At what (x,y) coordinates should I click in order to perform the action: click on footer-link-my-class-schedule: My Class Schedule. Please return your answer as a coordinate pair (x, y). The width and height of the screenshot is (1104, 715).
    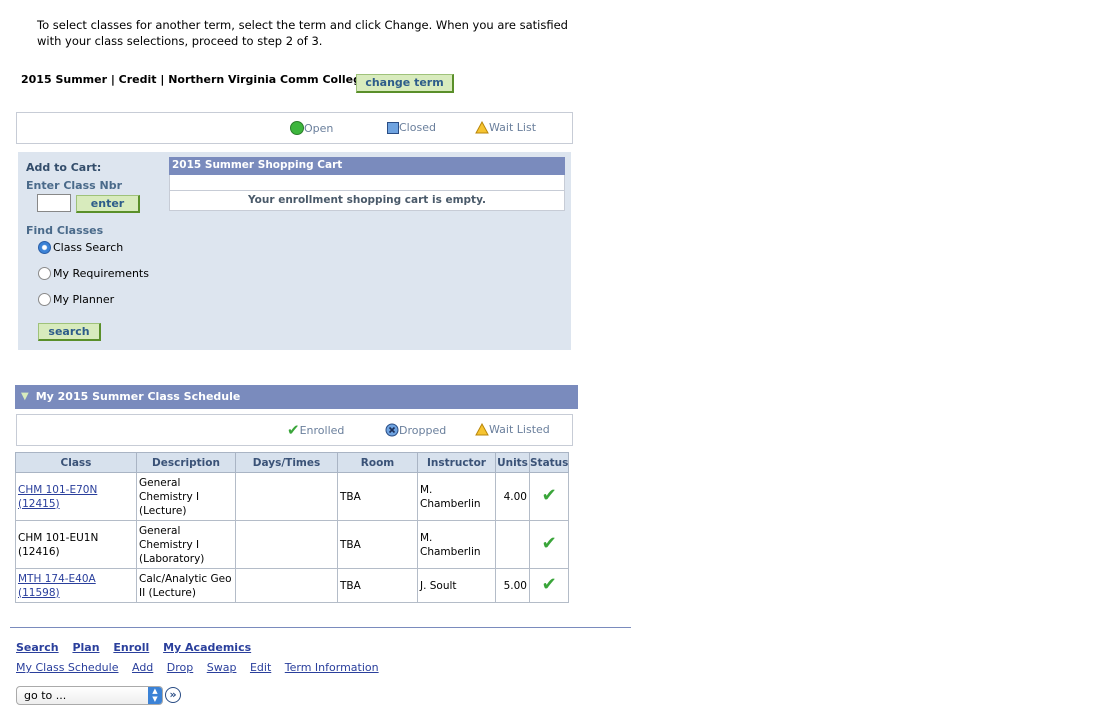
    Looking at the image, I should click on (67, 667).